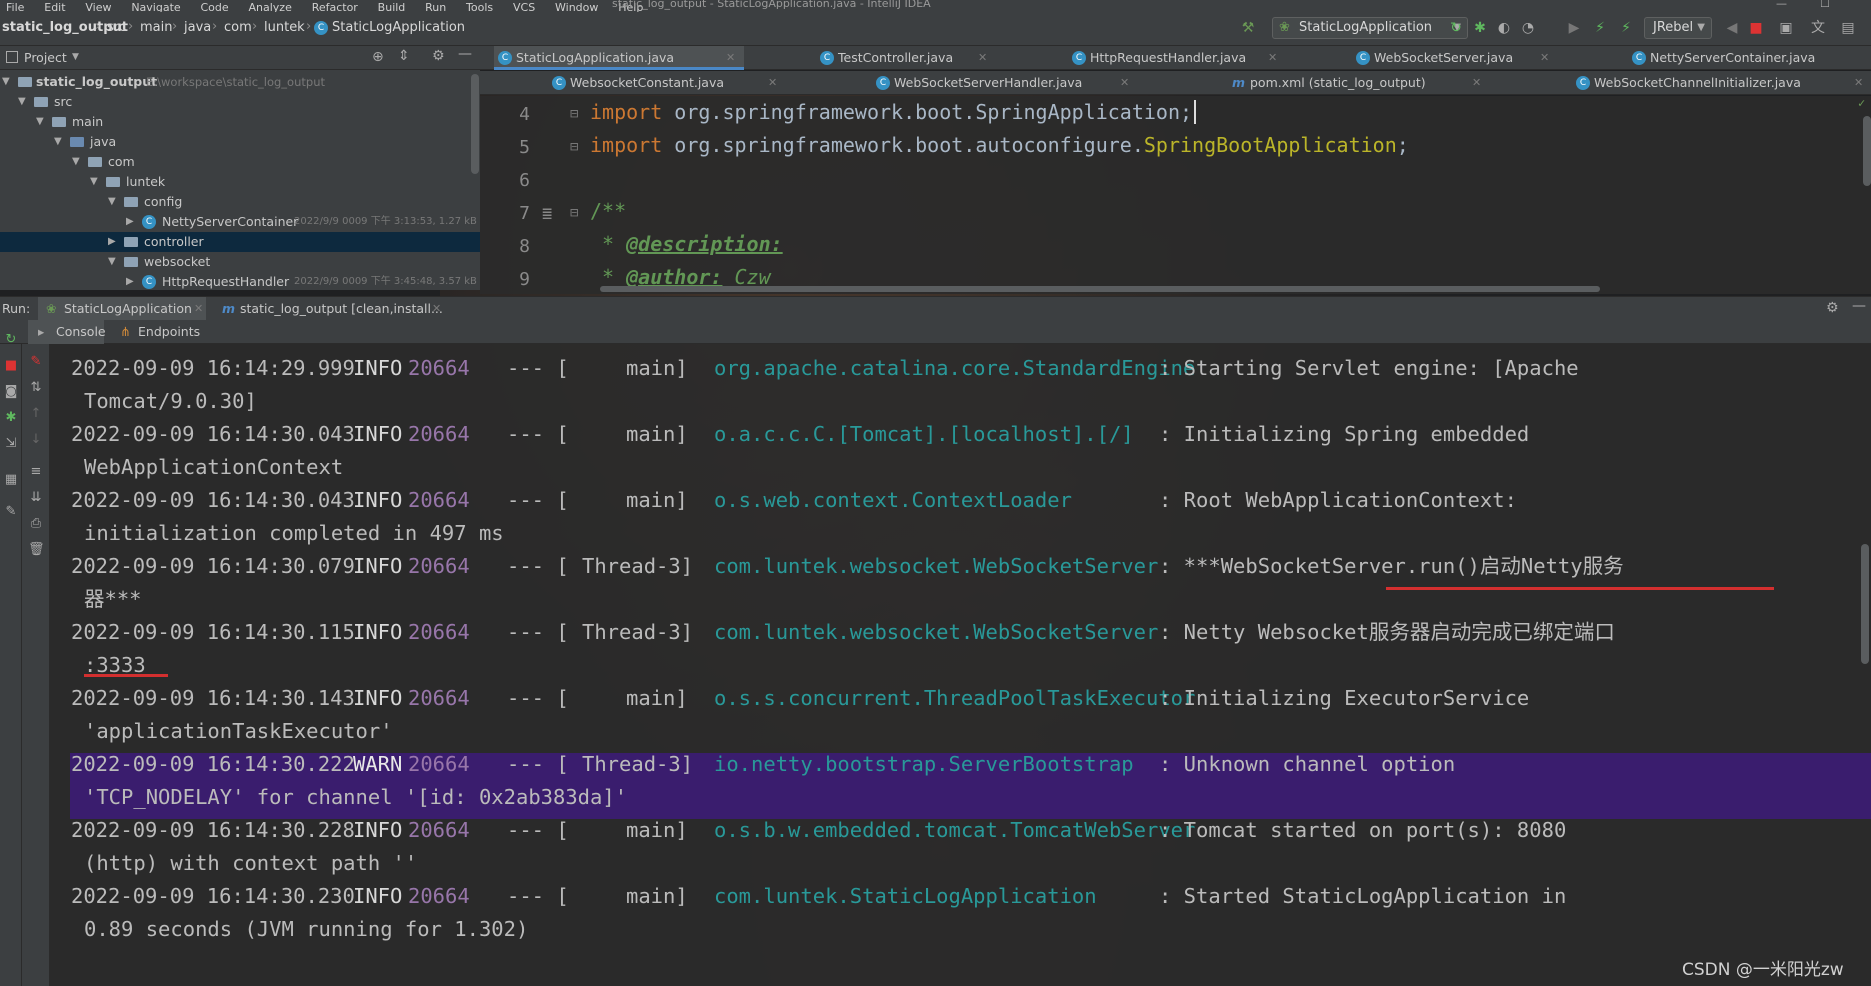  What do you see at coordinates (284, 27) in the screenshot?
I see `breadcrumb-luntek: luntek` at bounding box center [284, 27].